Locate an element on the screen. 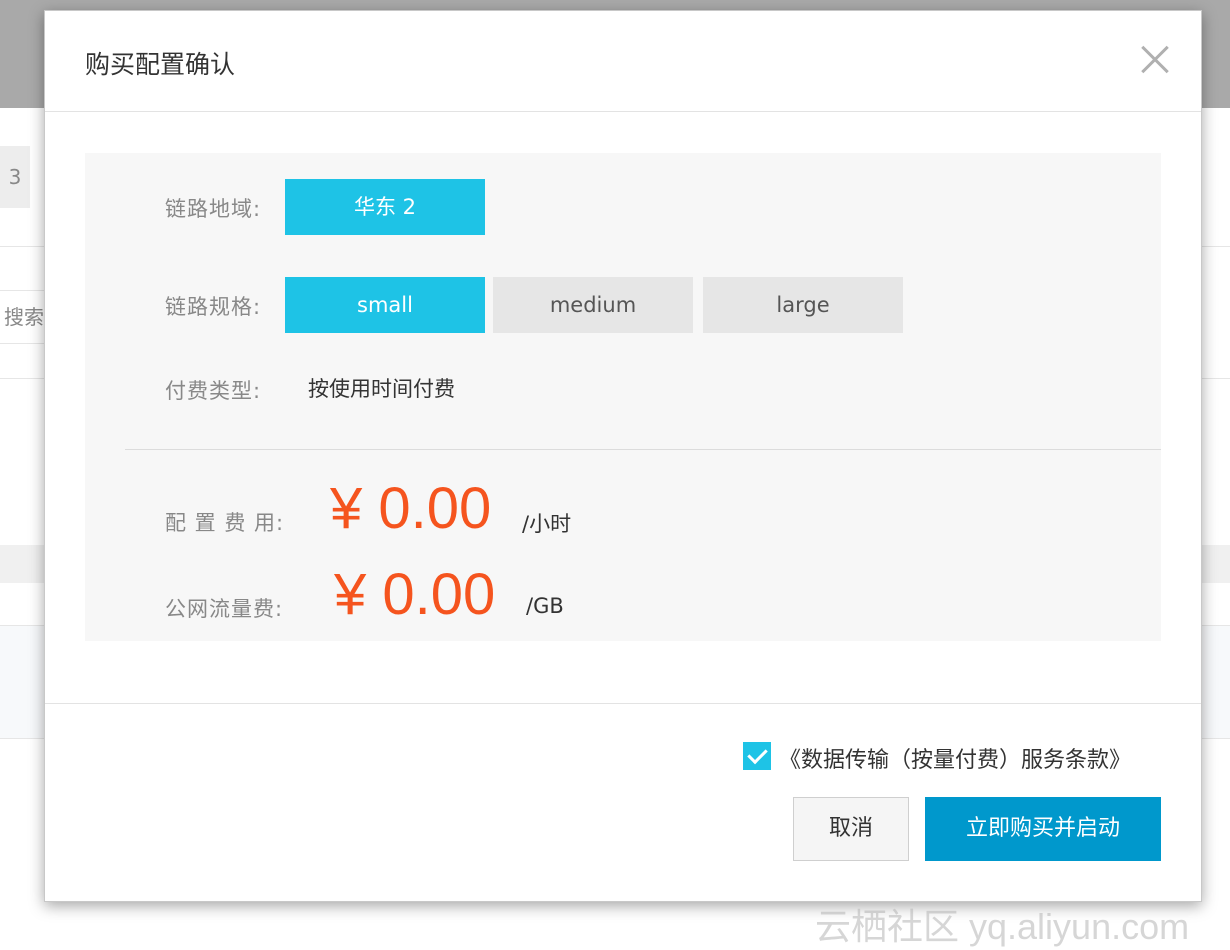  background-tab: 3 is located at coordinates (15, 177).